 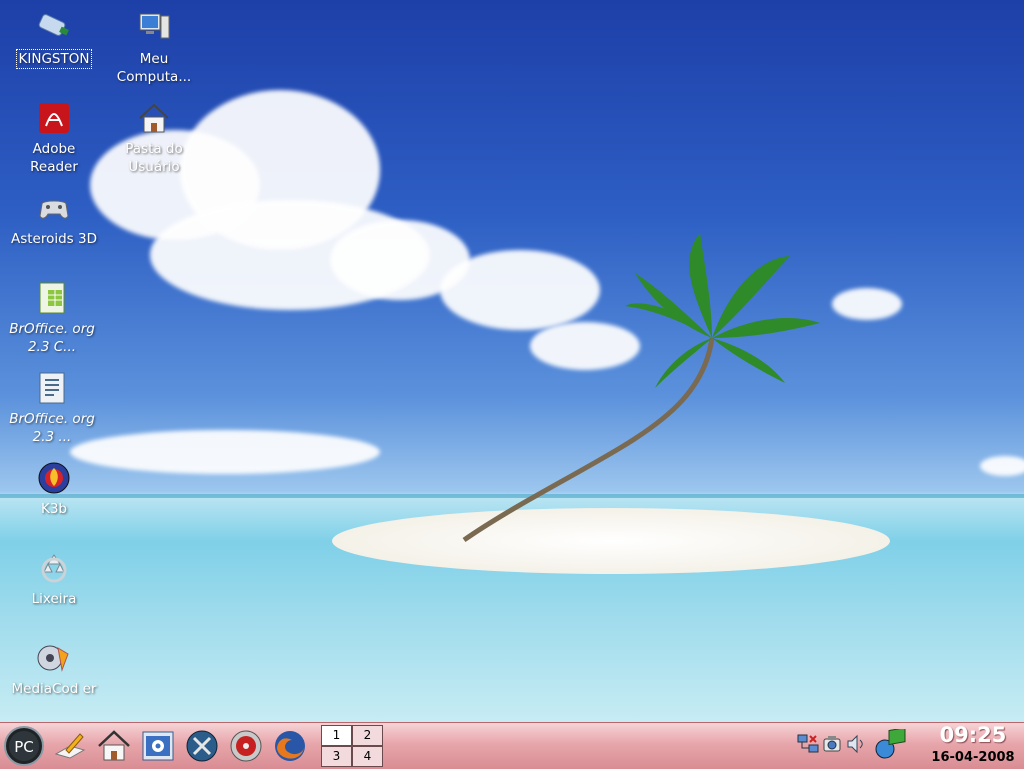 I want to click on adobe-reader-icon, so click(x=54, y=118).